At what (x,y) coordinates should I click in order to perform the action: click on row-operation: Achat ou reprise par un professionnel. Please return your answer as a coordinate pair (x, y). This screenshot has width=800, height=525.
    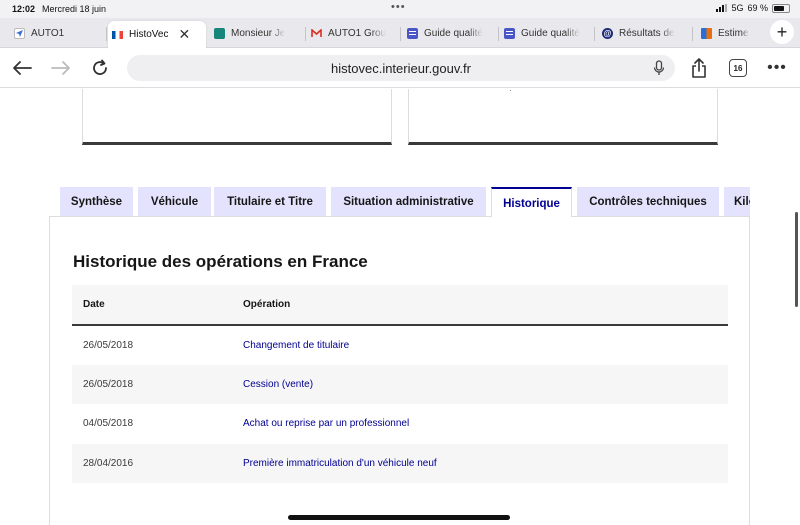
    Looking at the image, I should click on (326, 424).